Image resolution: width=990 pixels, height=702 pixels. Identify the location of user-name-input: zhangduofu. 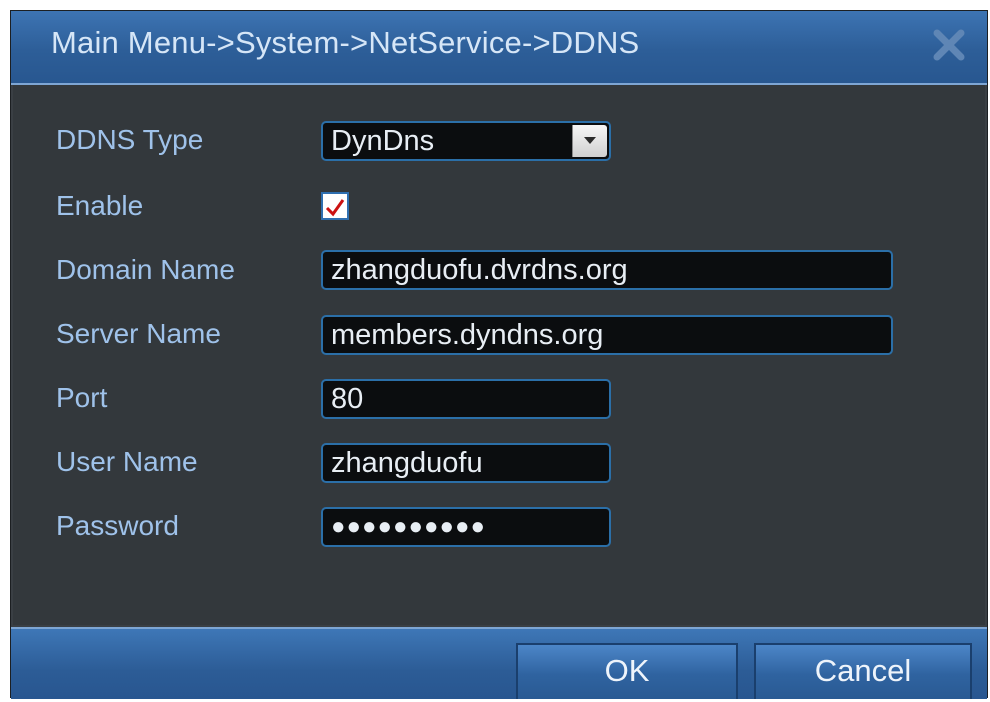
(466, 463).